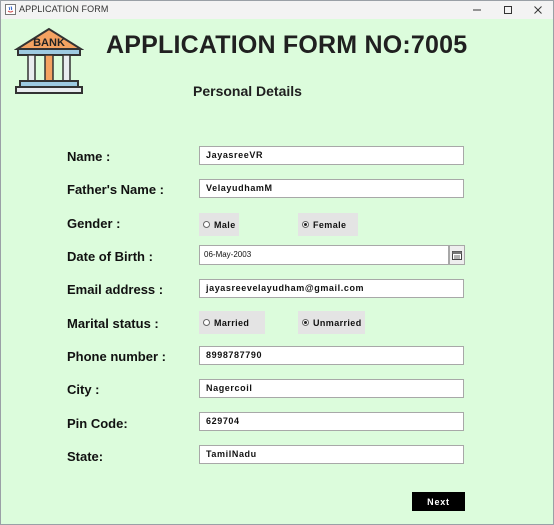  What do you see at coordinates (115, 289) in the screenshot?
I see `email-label: Email address :` at bounding box center [115, 289].